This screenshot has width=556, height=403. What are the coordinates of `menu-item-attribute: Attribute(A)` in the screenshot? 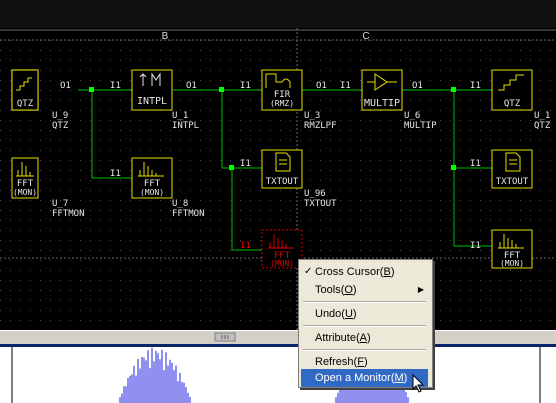 It's located at (364, 338).